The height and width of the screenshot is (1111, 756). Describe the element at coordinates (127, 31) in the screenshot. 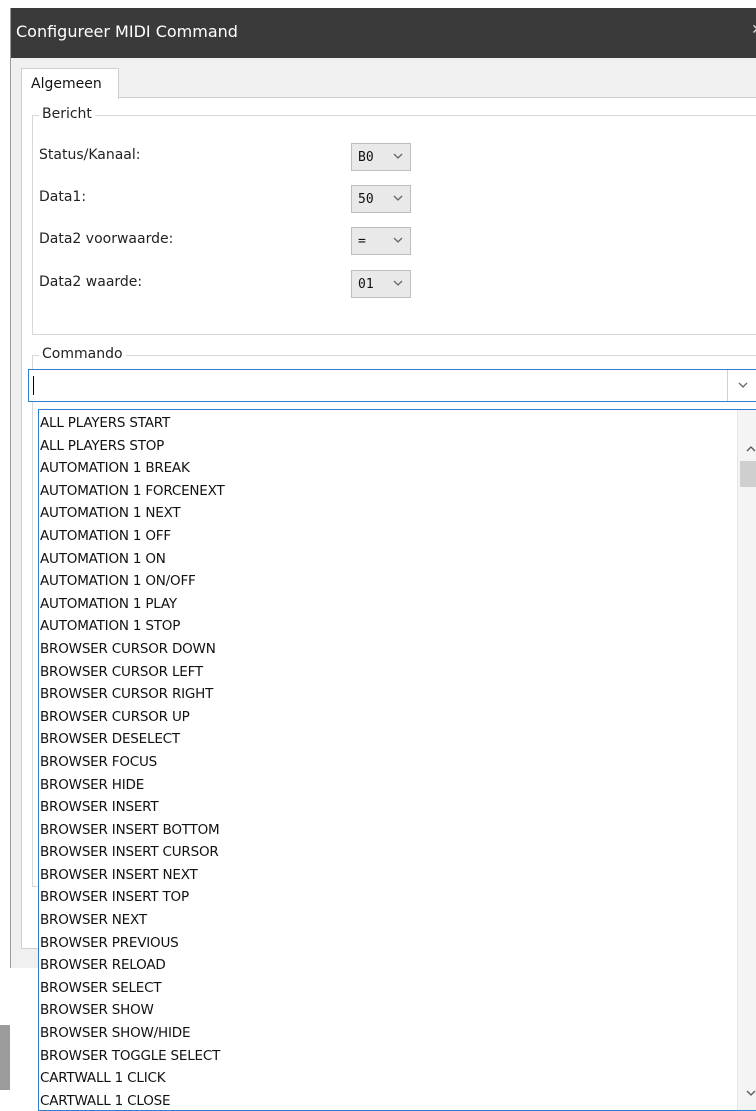

I see `window-title: Configureer MIDI Command` at that location.